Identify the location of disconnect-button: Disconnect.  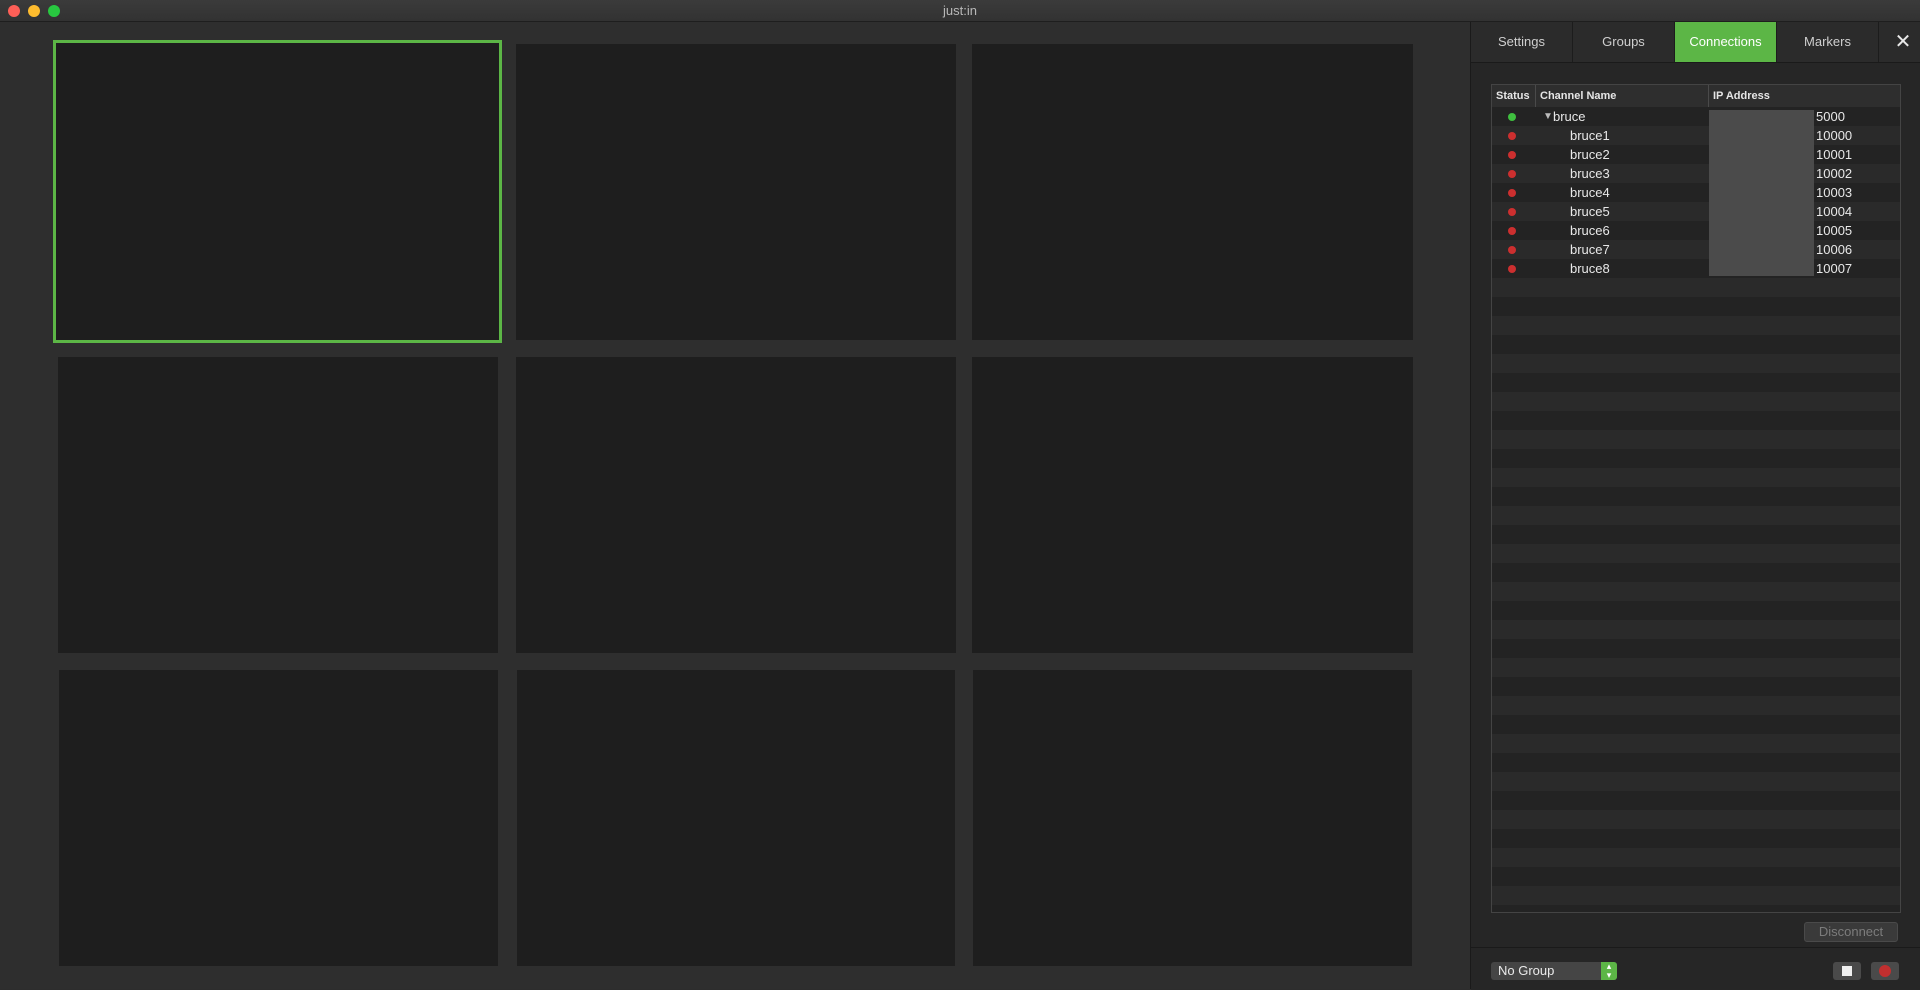
(1851, 932).